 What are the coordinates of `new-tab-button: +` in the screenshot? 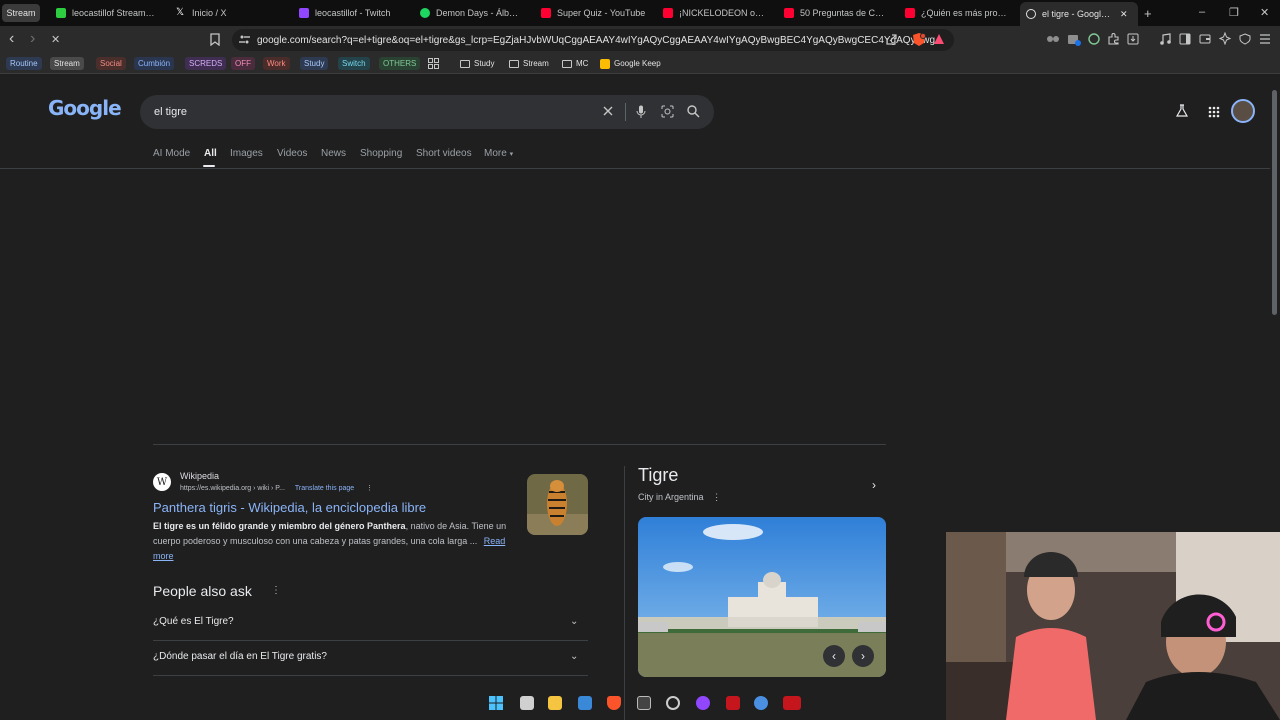 It's located at (1152, 13).